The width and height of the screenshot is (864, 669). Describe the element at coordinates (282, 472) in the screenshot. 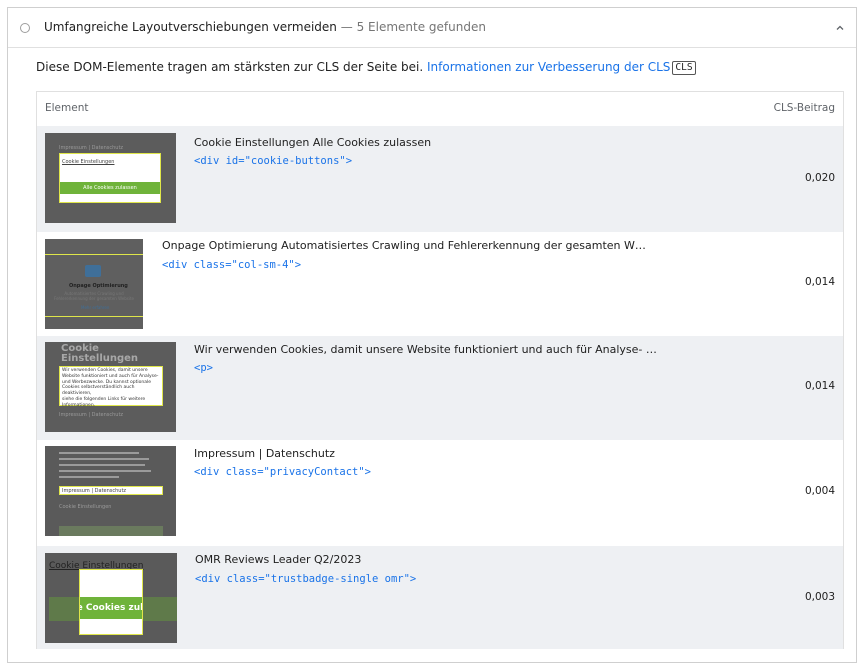

I see `node-snippet: <div class="privacyContact">` at that location.